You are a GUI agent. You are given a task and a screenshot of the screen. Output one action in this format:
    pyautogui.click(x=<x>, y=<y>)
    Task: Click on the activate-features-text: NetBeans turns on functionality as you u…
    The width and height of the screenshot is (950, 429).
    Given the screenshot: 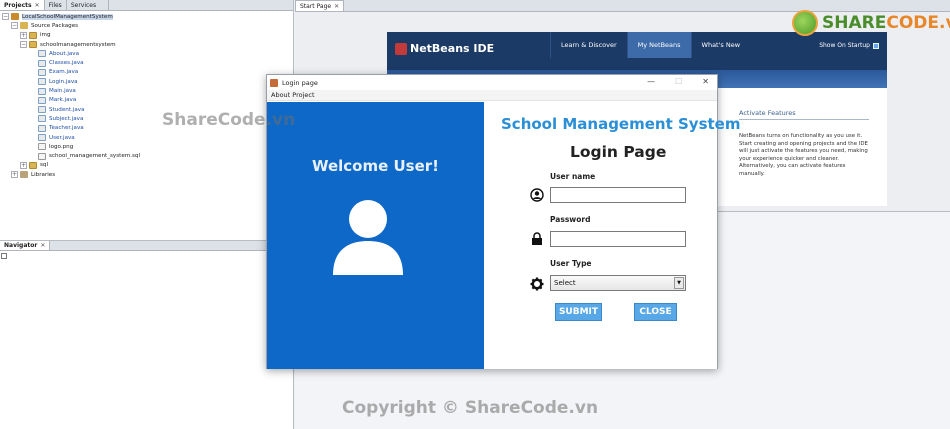 What is the action you would take?
    pyautogui.click(x=803, y=155)
    